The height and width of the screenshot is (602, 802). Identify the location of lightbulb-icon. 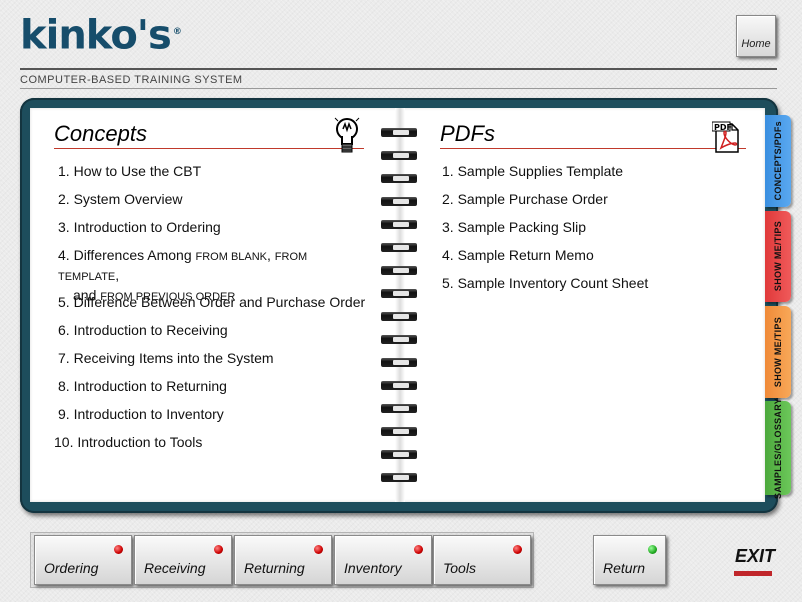
(347, 135).